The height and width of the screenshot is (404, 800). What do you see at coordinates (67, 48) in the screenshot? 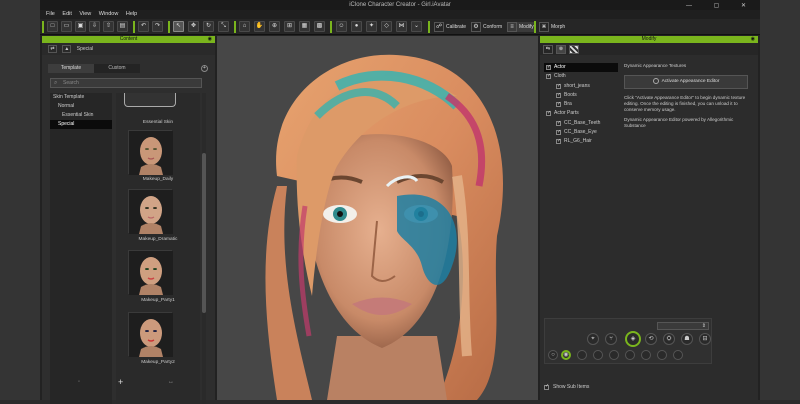
I see `folder-up-icon: ▲` at bounding box center [67, 48].